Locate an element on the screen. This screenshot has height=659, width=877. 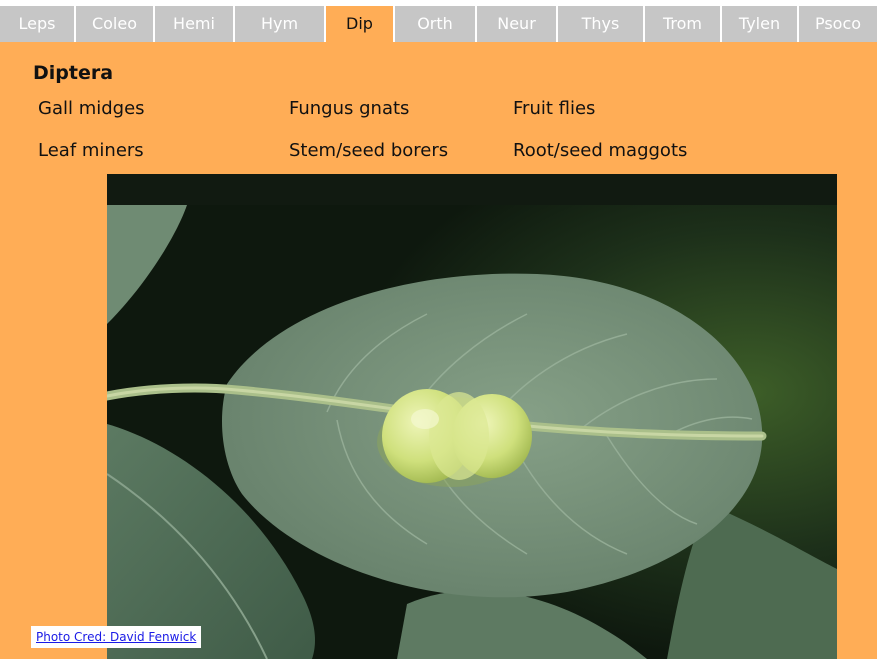
tab-neur: Neur is located at coordinates (516, 24).